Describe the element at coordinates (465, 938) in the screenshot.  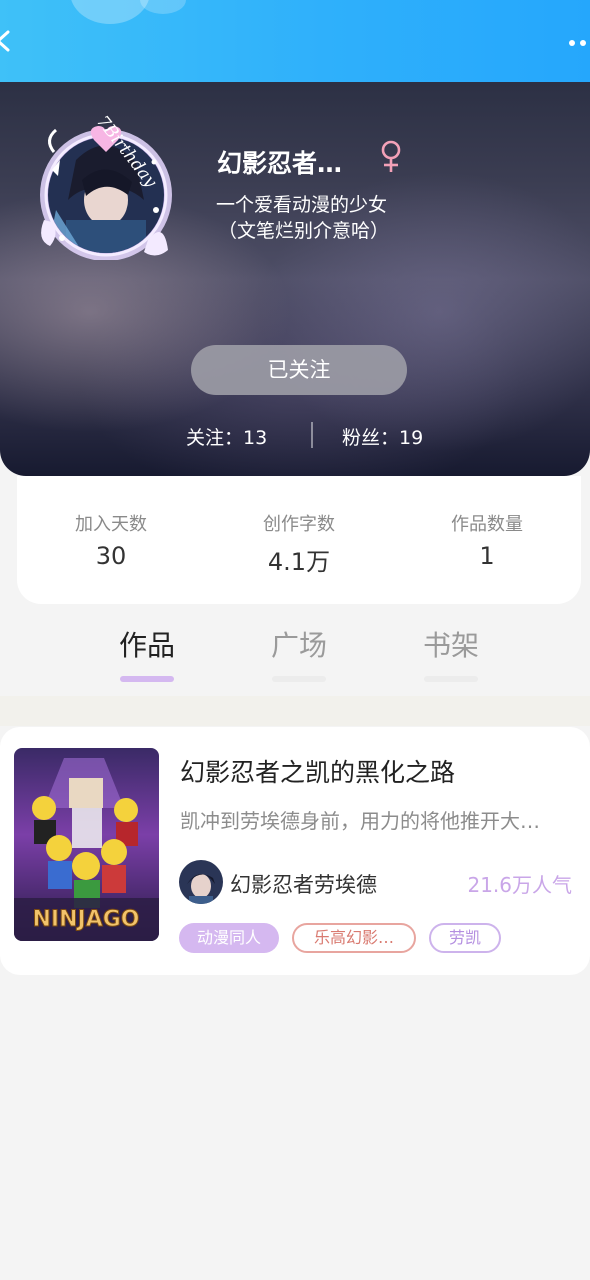
I see `tag-chip: 劳凯` at that location.